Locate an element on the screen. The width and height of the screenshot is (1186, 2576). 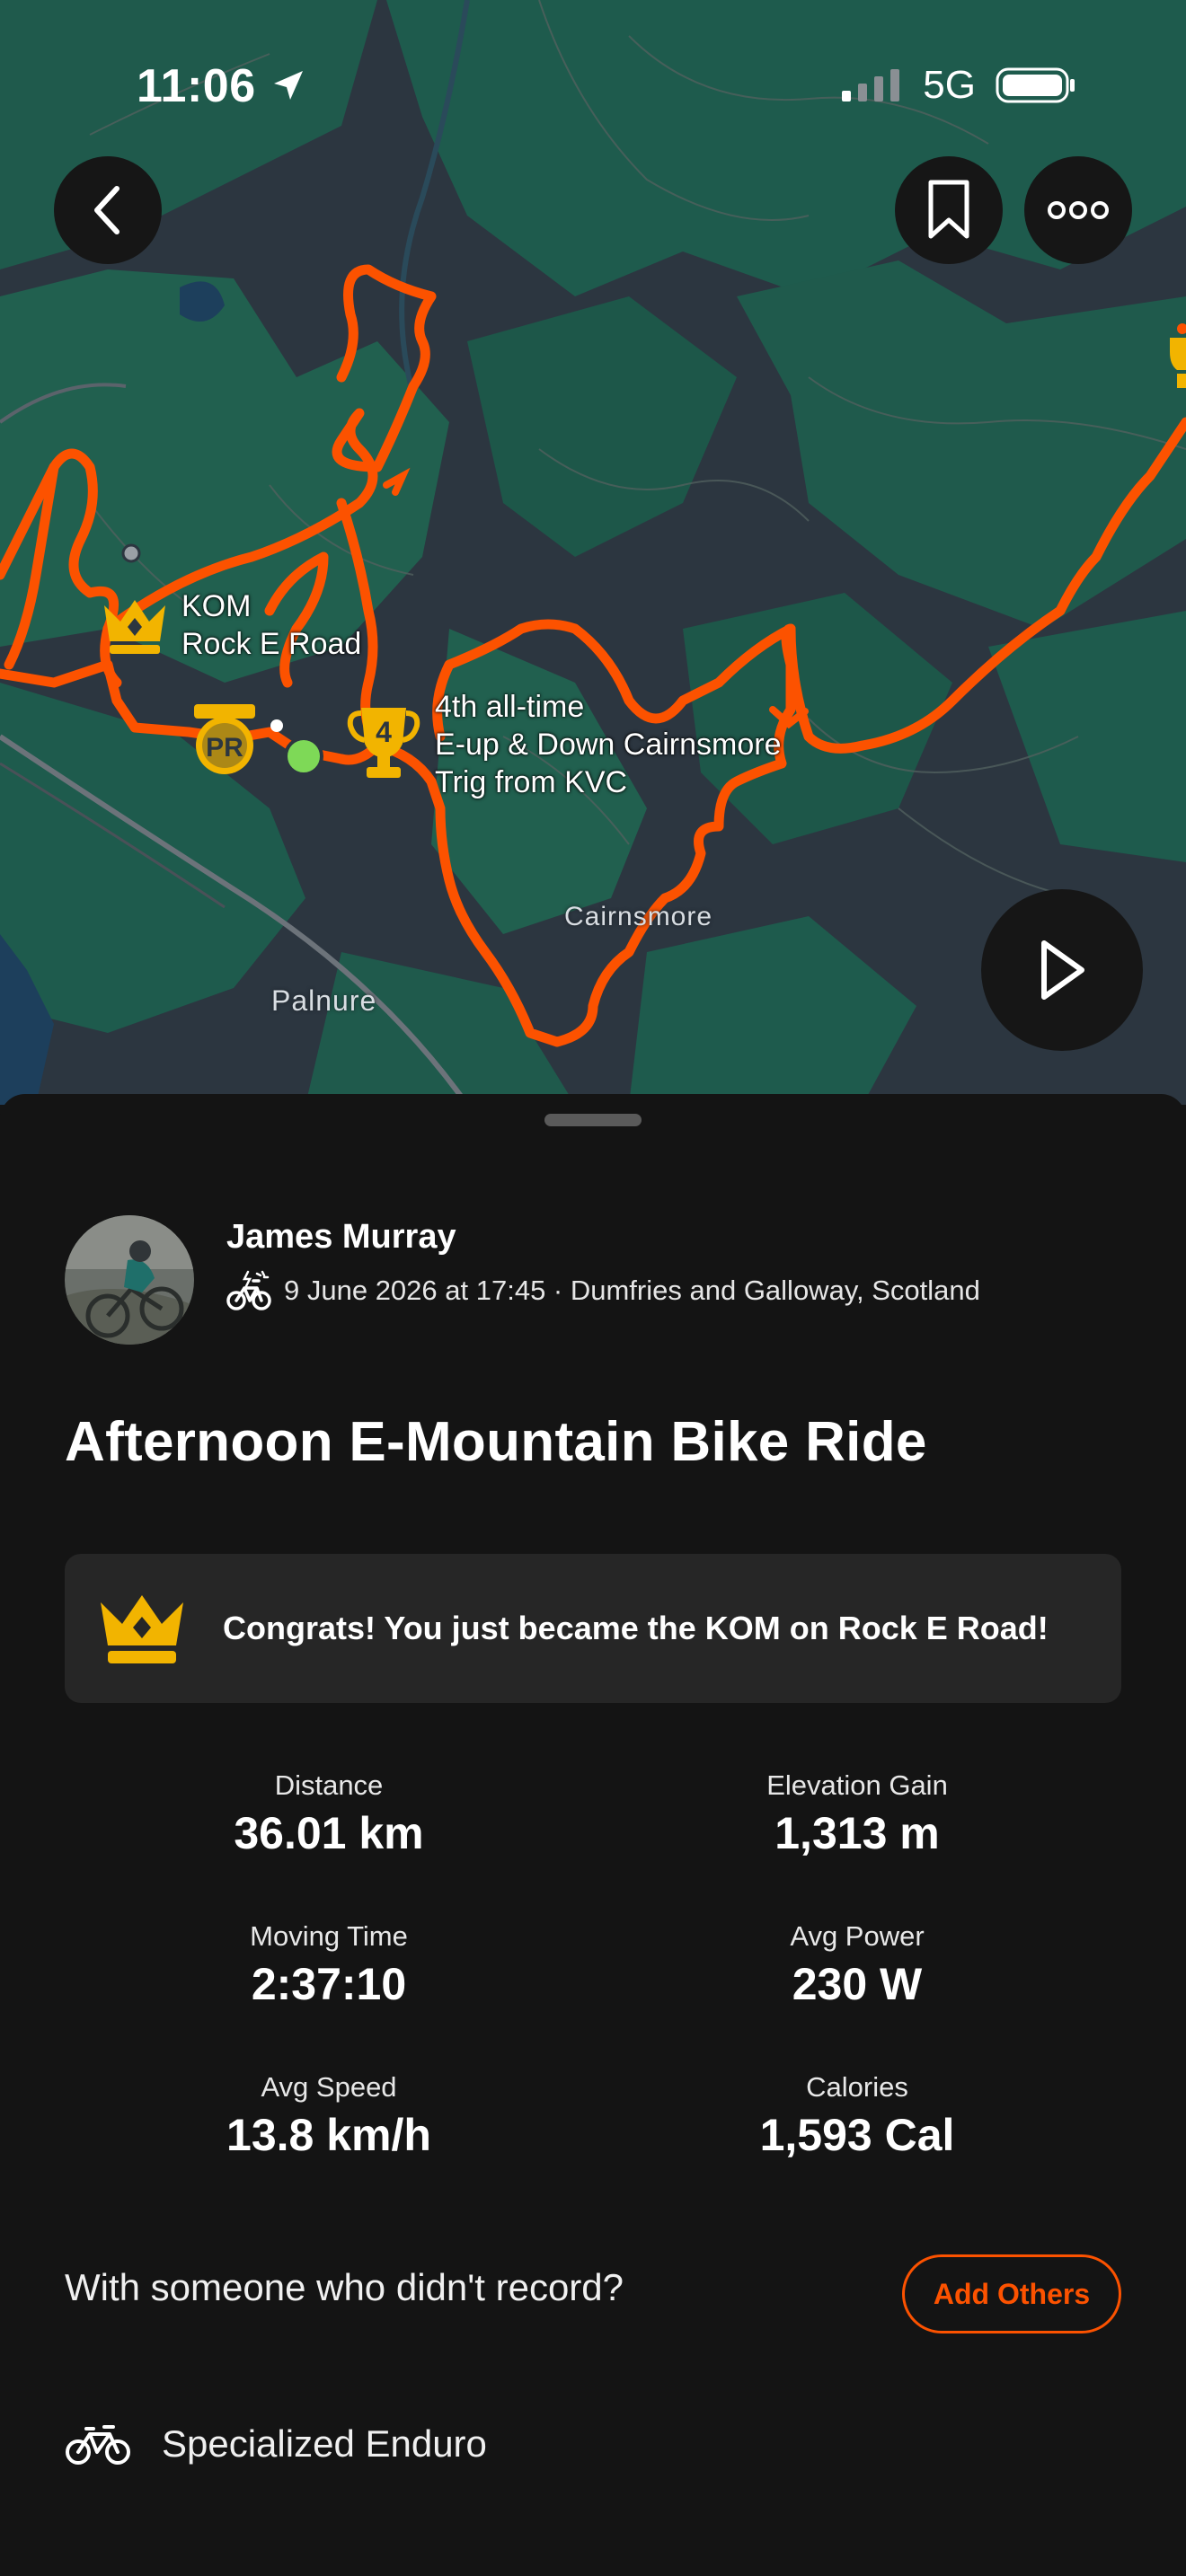
stat-calories: Calories 1,593 Cal is located at coordinates (857, 2116).